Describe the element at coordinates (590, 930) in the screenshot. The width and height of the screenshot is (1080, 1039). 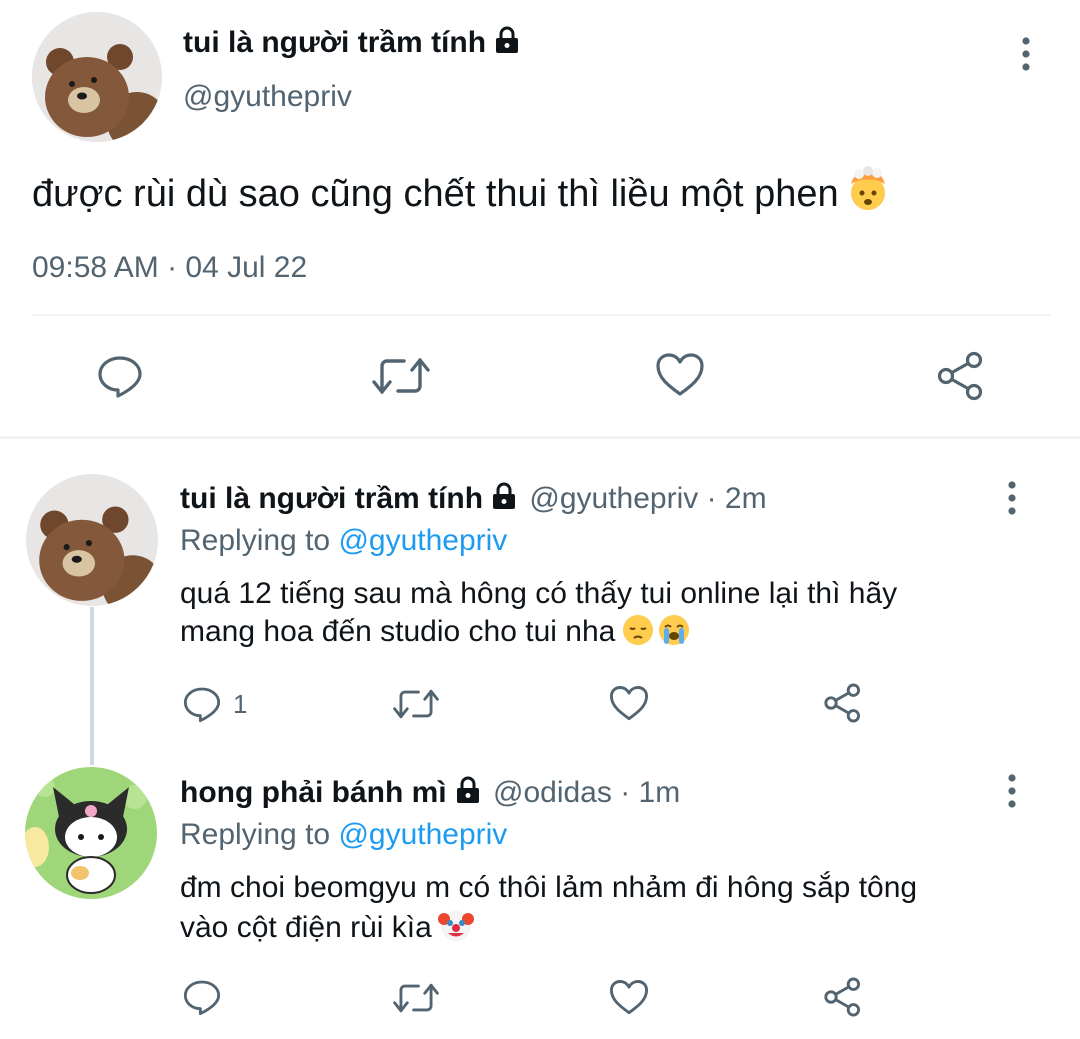
I see `reply-text-line-with-emoji: vào cột điện rùi kìa` at that location.